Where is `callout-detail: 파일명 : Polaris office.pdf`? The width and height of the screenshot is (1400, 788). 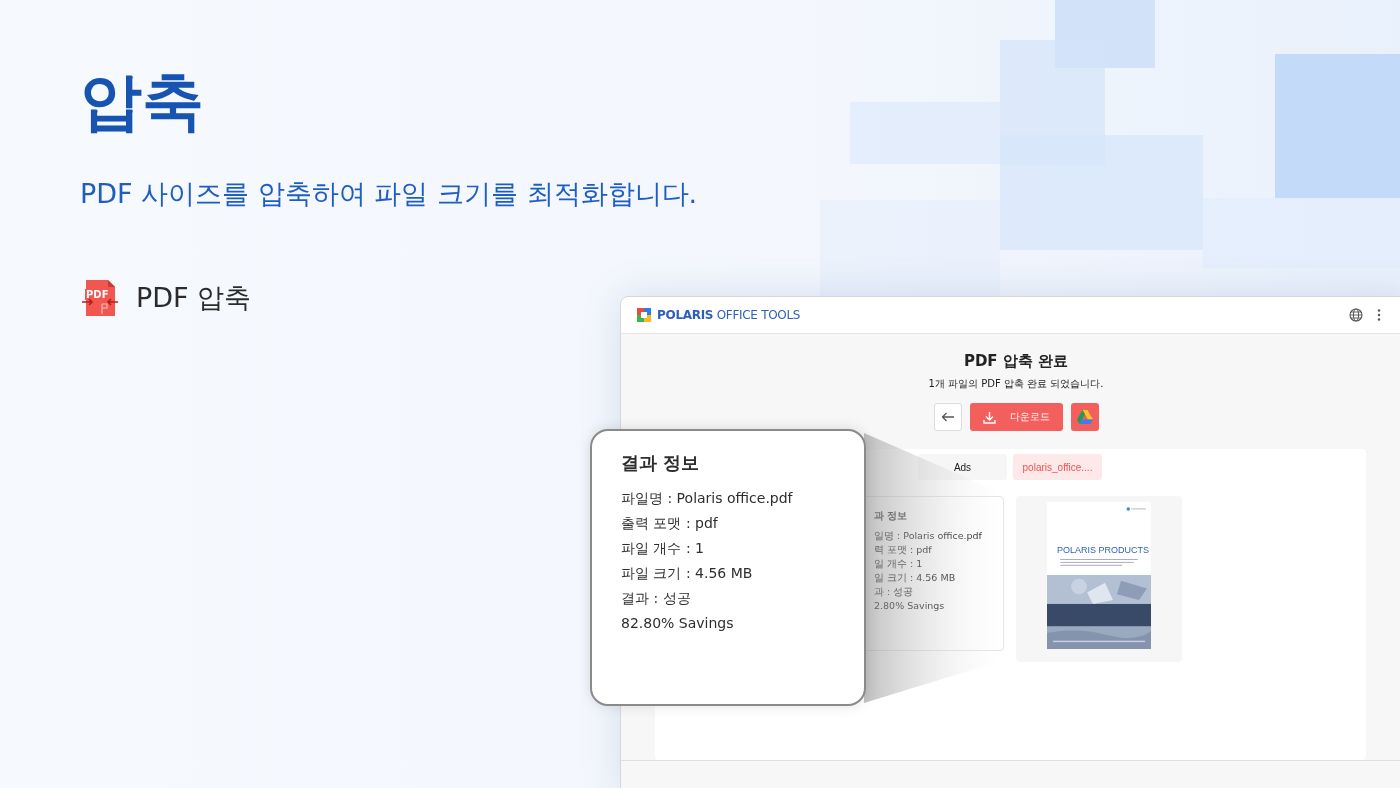 callout-detail: 파일명 : Polaris office.pdf is located at coordinates (707, 498).